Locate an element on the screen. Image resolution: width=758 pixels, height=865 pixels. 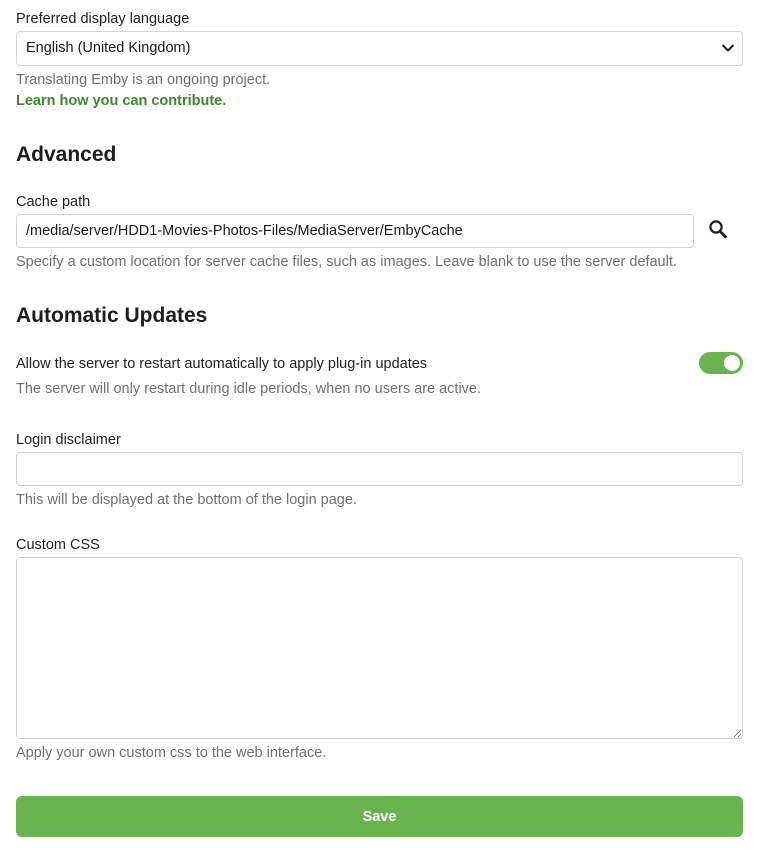
display-language-select: English (United Kingdom) is located at coordinates (379, 48).